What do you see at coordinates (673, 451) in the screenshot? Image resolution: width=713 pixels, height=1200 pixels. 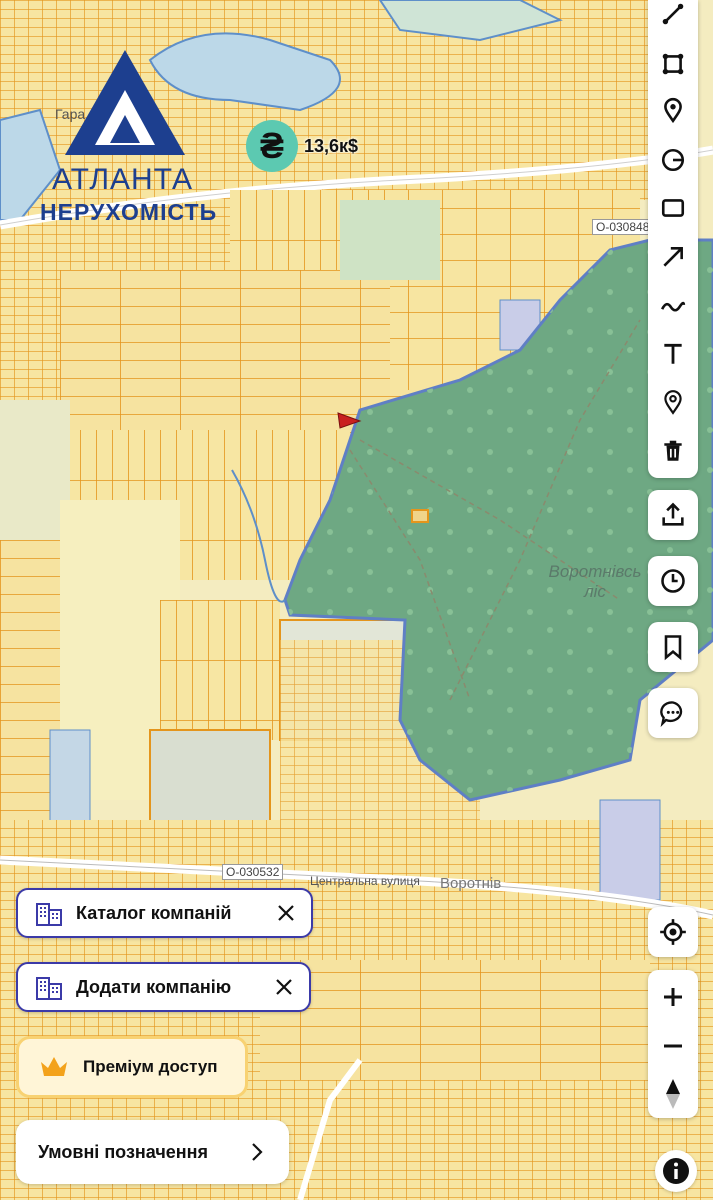 I see `trash-icon` at bounding box center [673, 451].